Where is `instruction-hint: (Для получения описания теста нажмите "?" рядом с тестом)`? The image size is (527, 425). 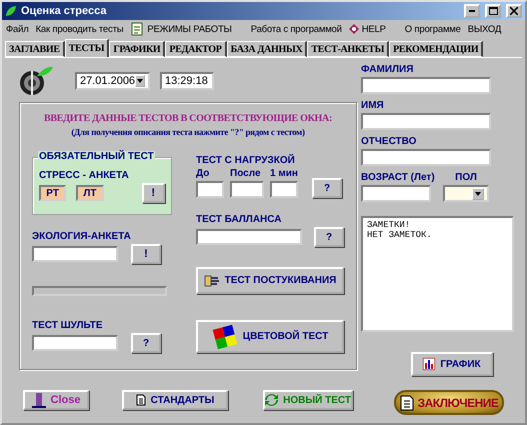
instruction-hint: (Для получения описания теста нажмите "?" рядом с тестом) is located at coordinates (188, 132).